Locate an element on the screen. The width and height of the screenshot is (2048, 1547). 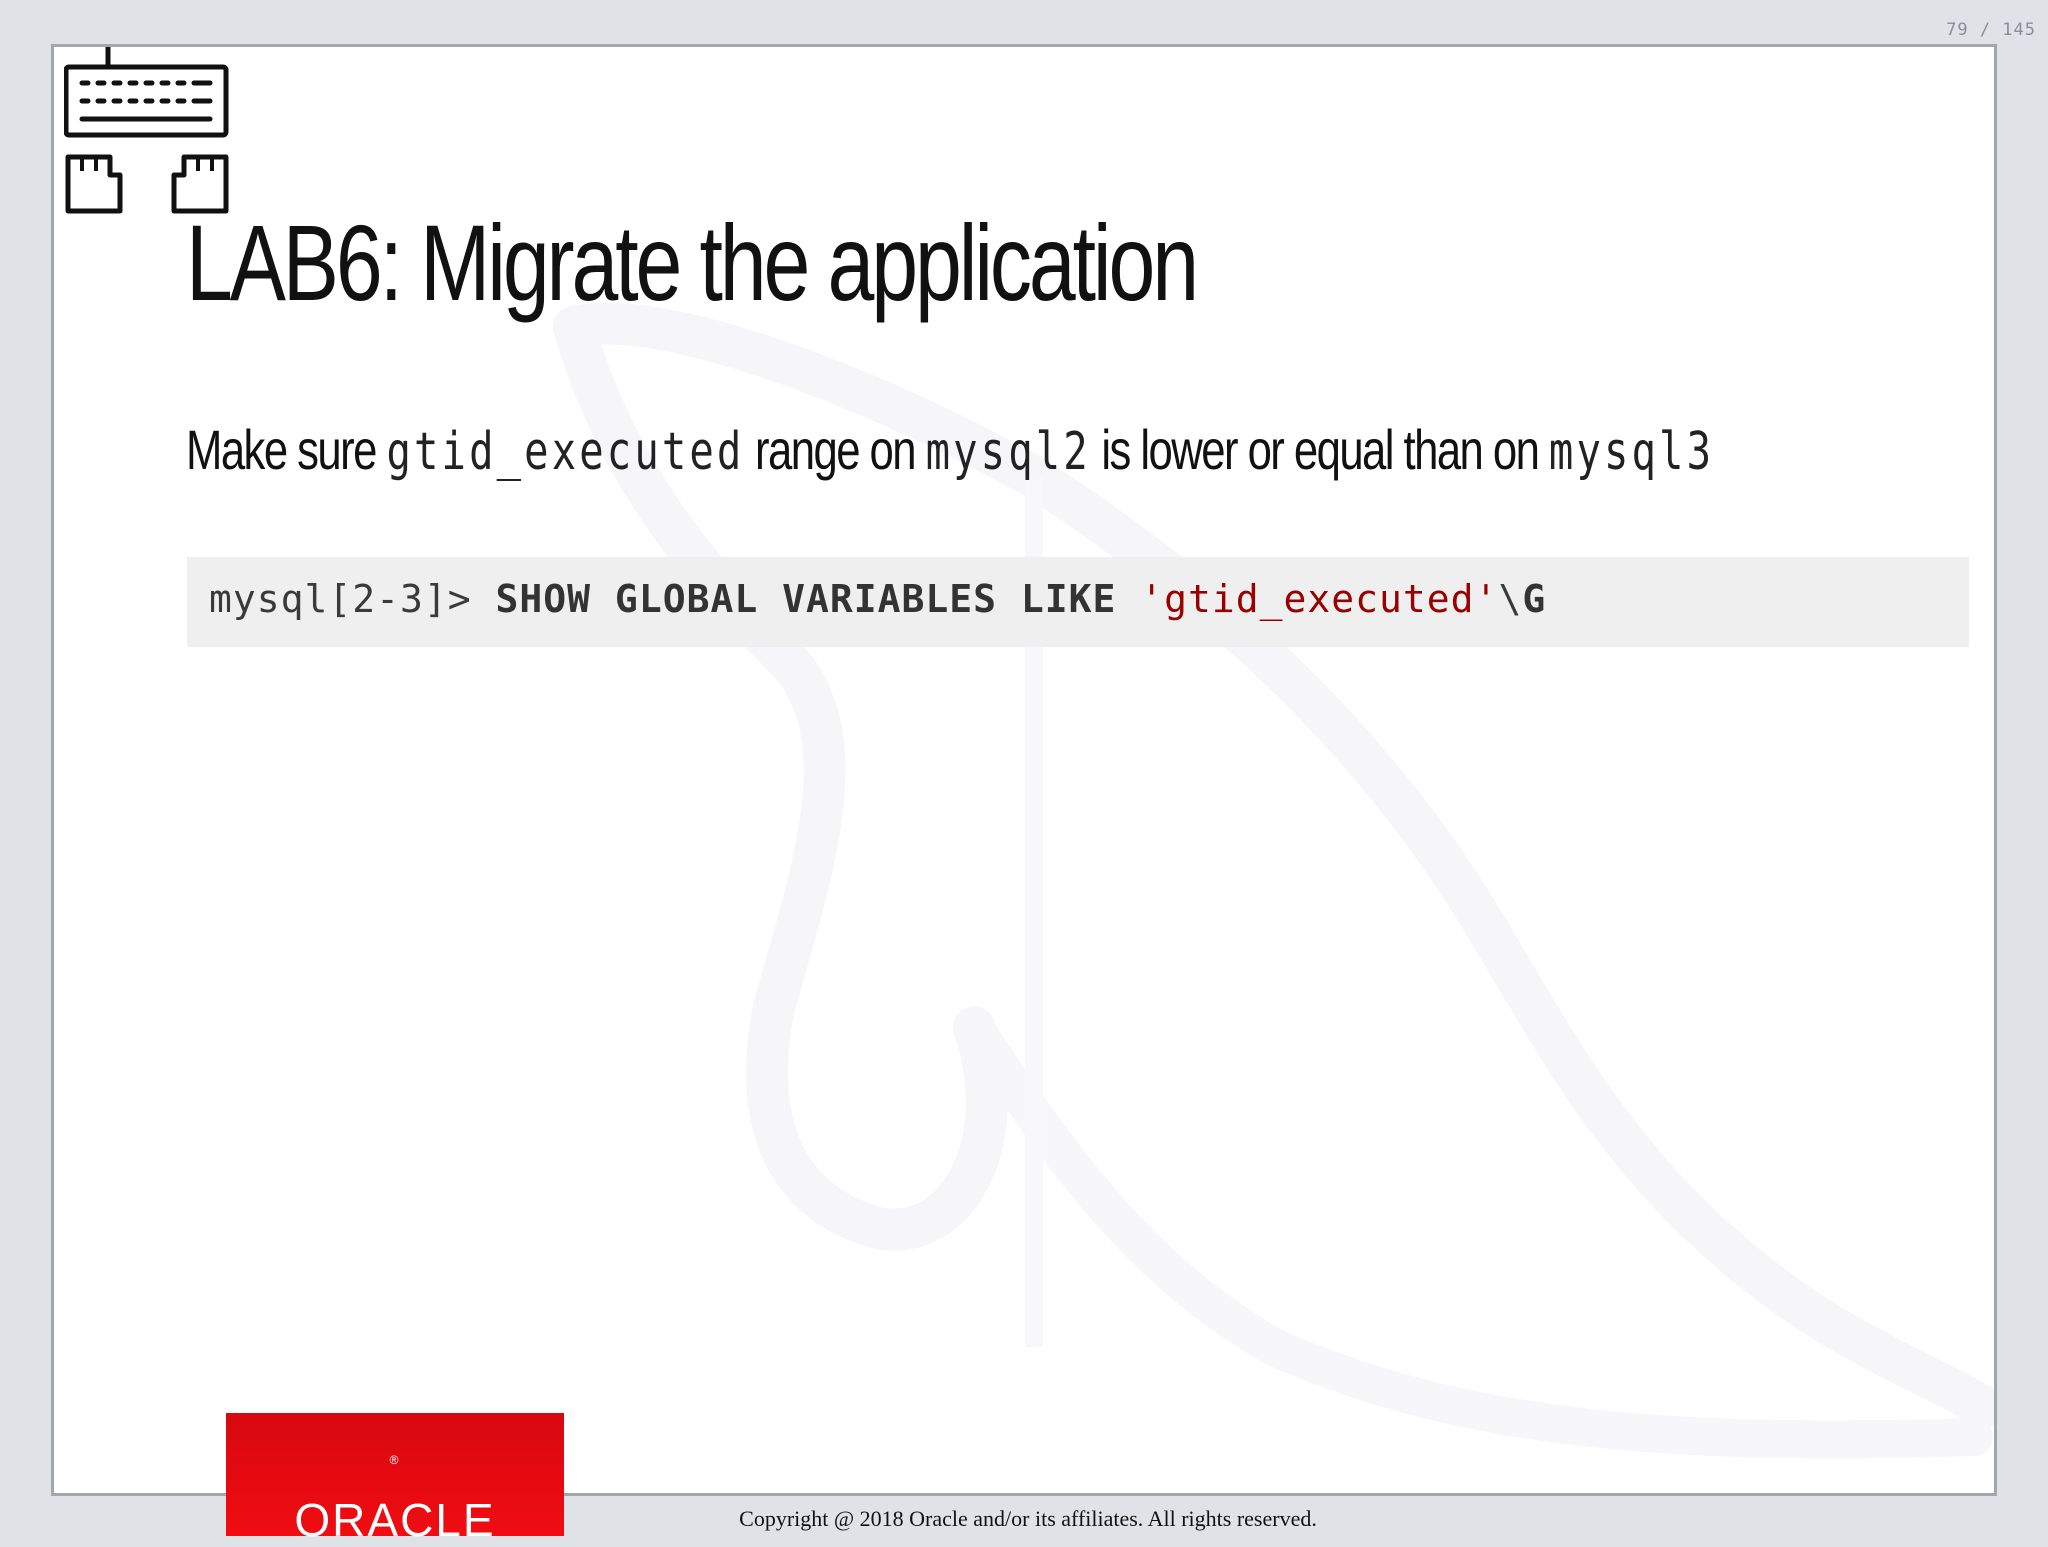
keyboard-hands-icon is located at coordinates (146, 130).